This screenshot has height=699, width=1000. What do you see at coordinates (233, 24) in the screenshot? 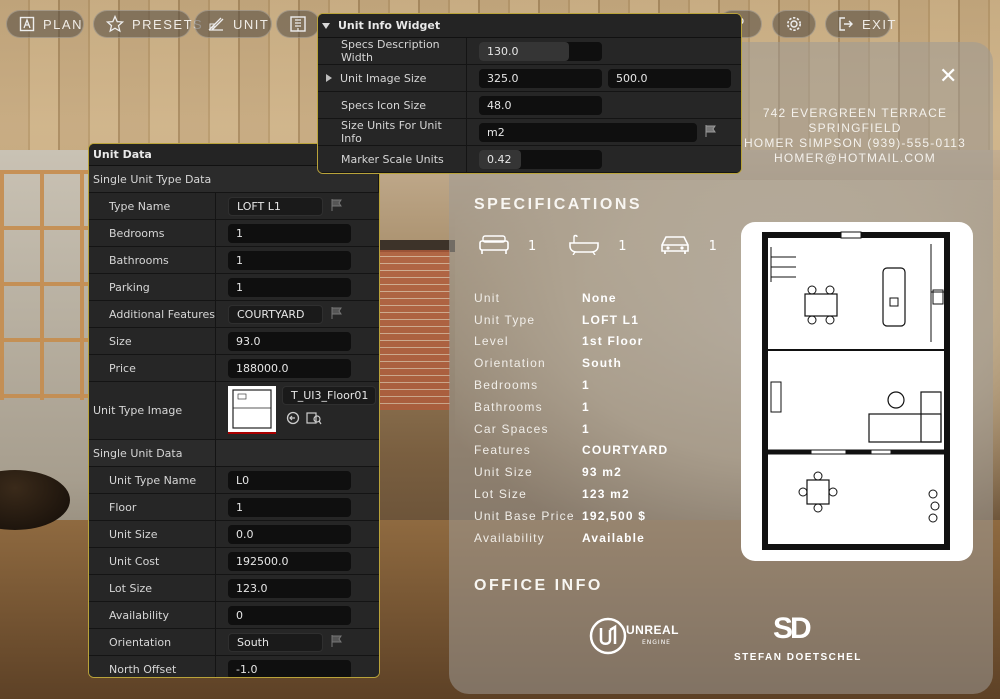
I see `unit-button: UNIT` at bounding box center [233, 24].